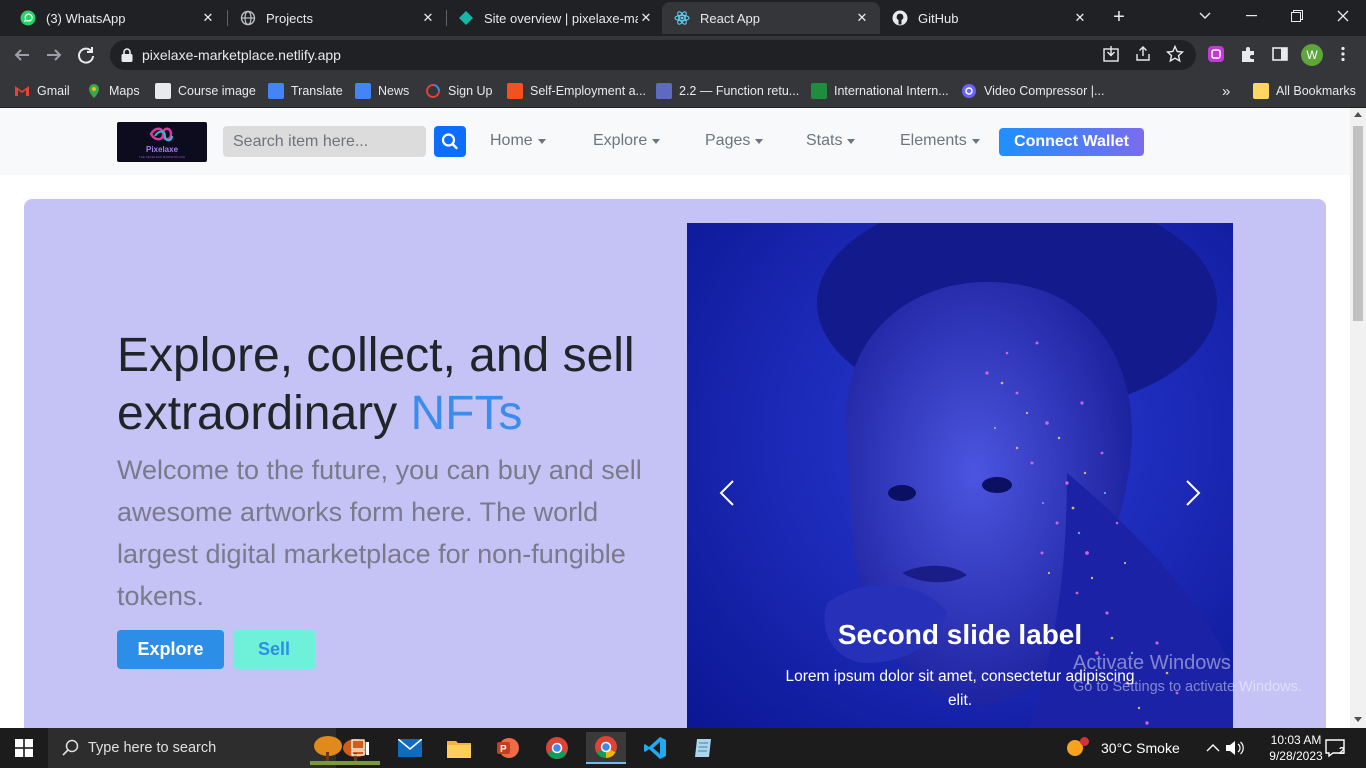 The image size is (1366, 768). Describe the element at coordinates (653, 55) in the screenshot. I see `address-bar: pixelaxe-marketplace.netlify.app` at that location.